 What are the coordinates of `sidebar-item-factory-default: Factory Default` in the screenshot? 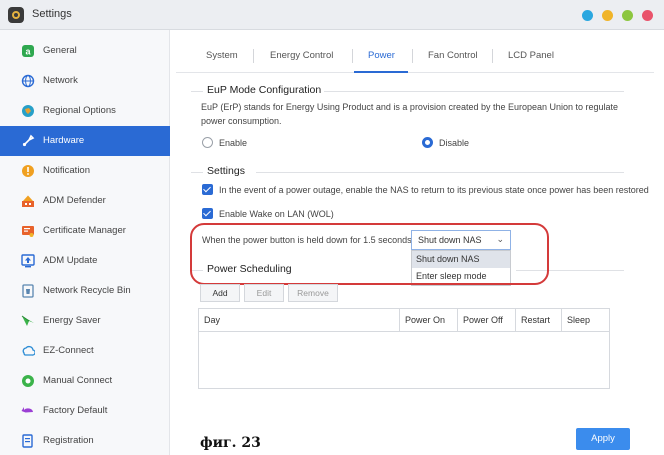 It's located at (85, 411).